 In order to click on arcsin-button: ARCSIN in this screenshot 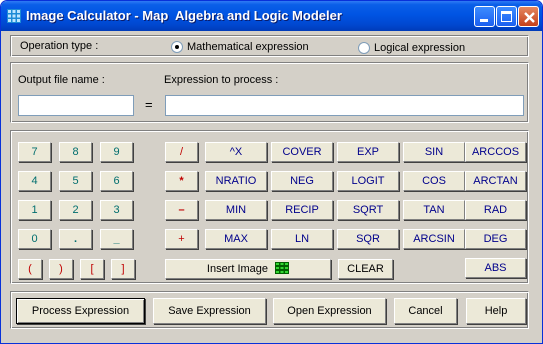, I will do `click(434, 239)`.